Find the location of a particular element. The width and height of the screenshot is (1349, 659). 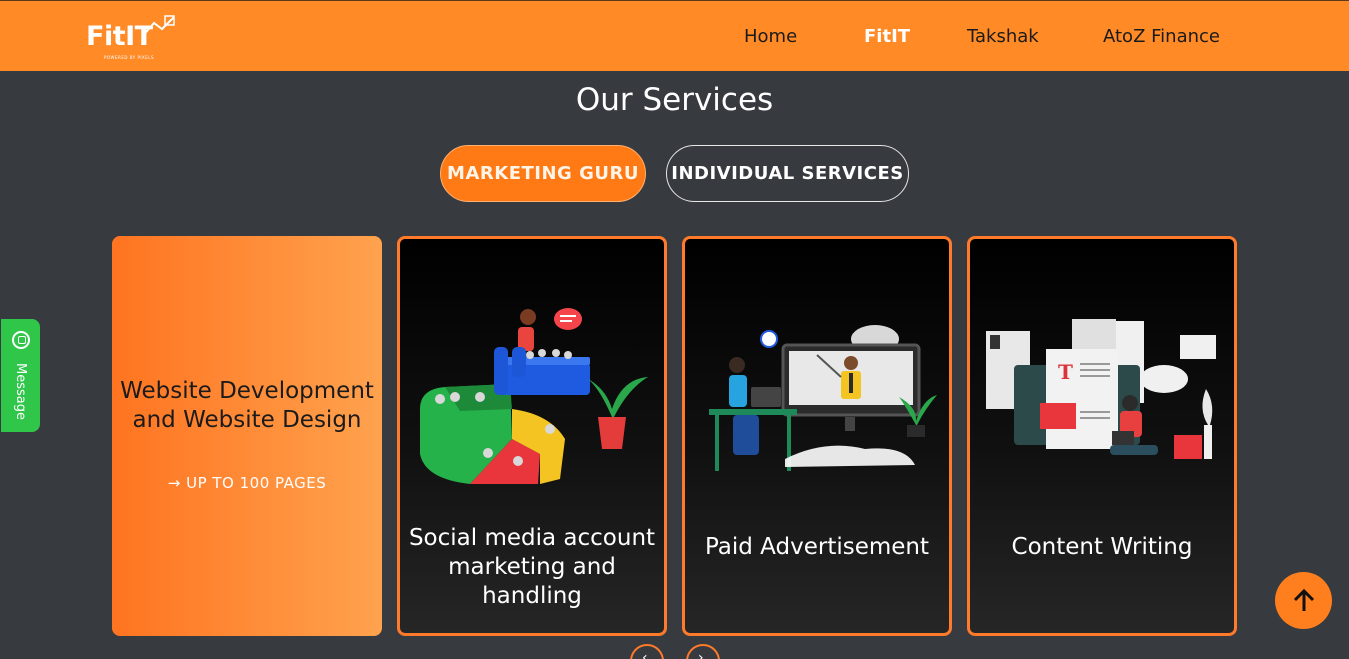

whatsapp-message-button: Message is located at coordinates (20, 375).